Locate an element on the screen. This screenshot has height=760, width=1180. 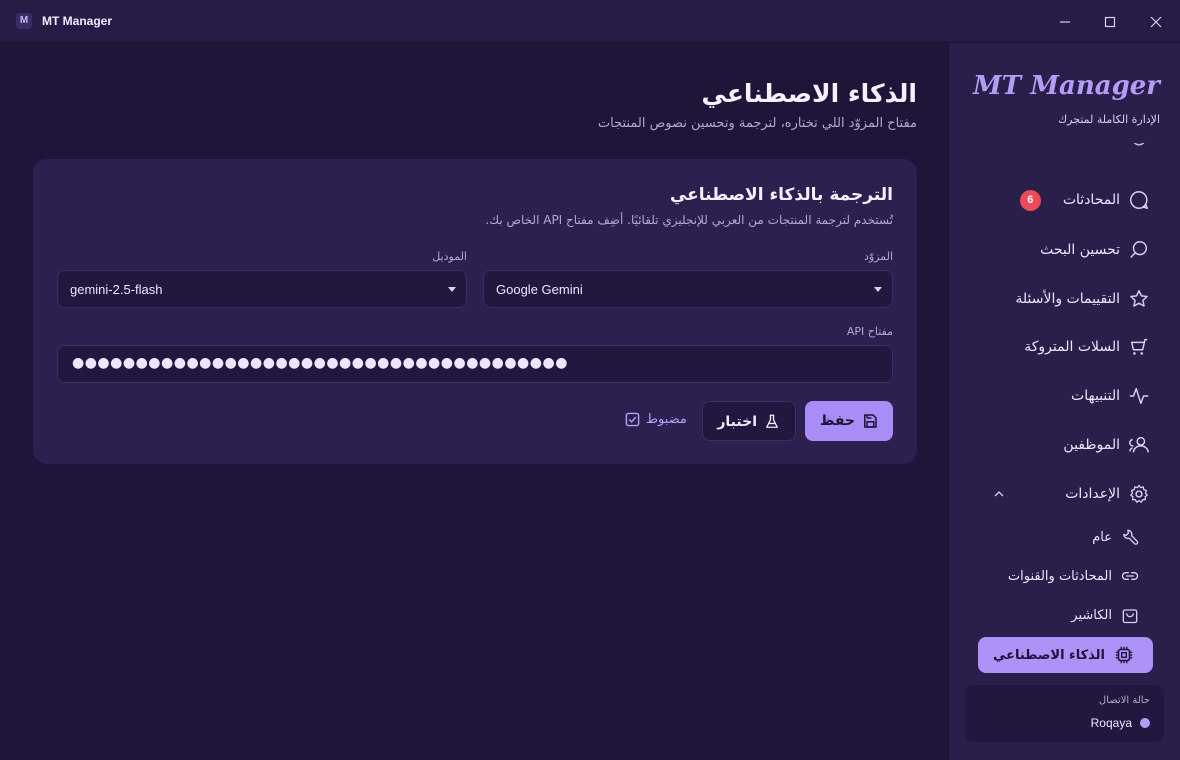
sidebar-item-search: تحسين البحث is located at coordinates (1095, 250).